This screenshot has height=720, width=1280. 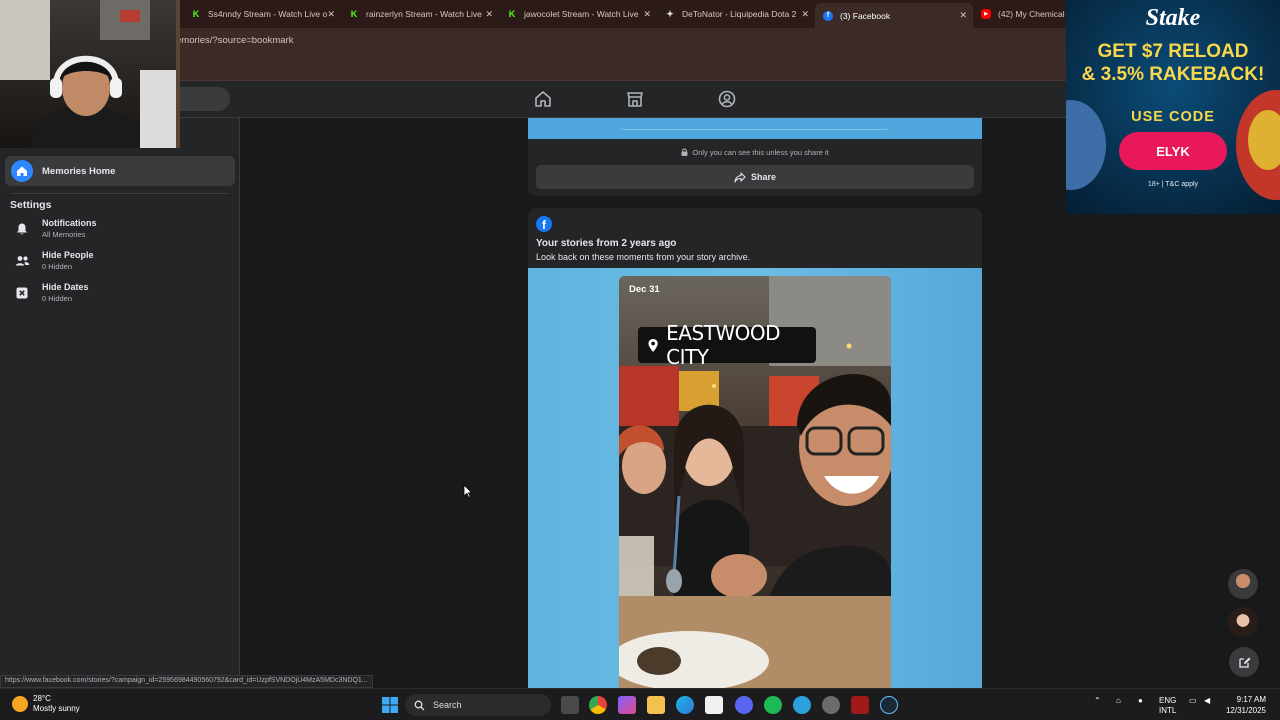 I want to click on promo-code-button: ELYK, so click(x=1173, y=151).